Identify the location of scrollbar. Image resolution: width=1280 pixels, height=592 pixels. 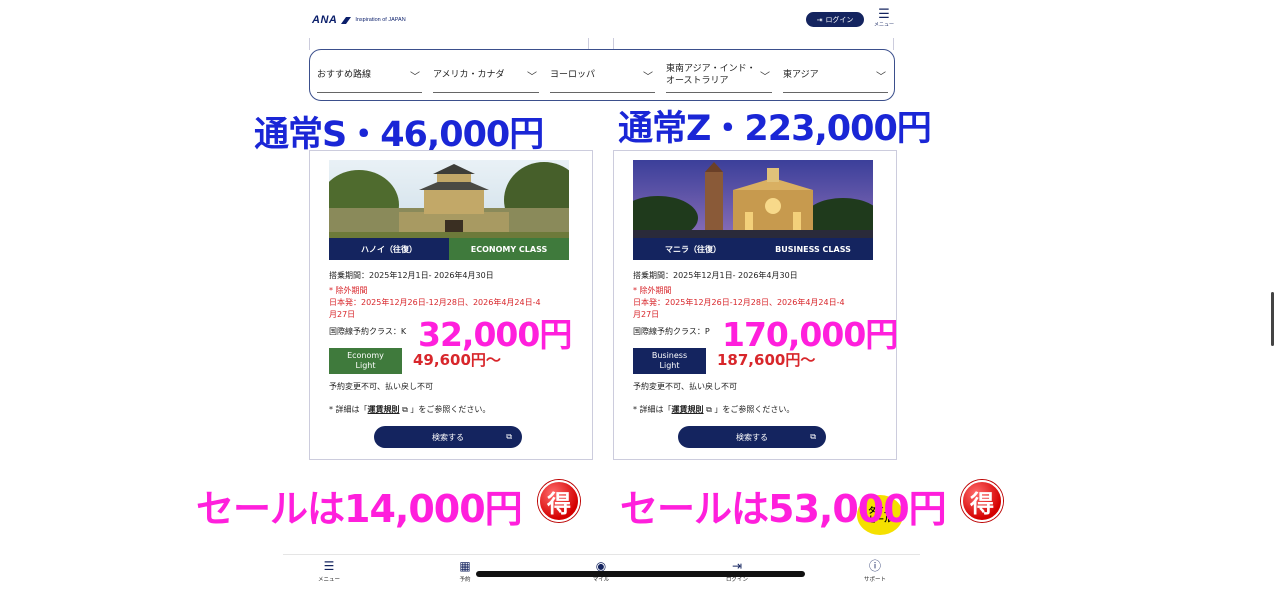
(1272, 319).